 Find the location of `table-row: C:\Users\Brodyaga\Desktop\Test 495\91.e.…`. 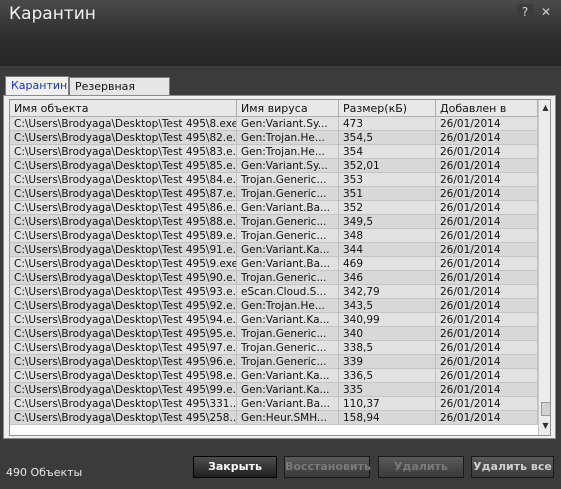

table-row: C:\Users\Brodyaga\Desktop\Test 495\91.e.… is located at coordinates (274, 250).